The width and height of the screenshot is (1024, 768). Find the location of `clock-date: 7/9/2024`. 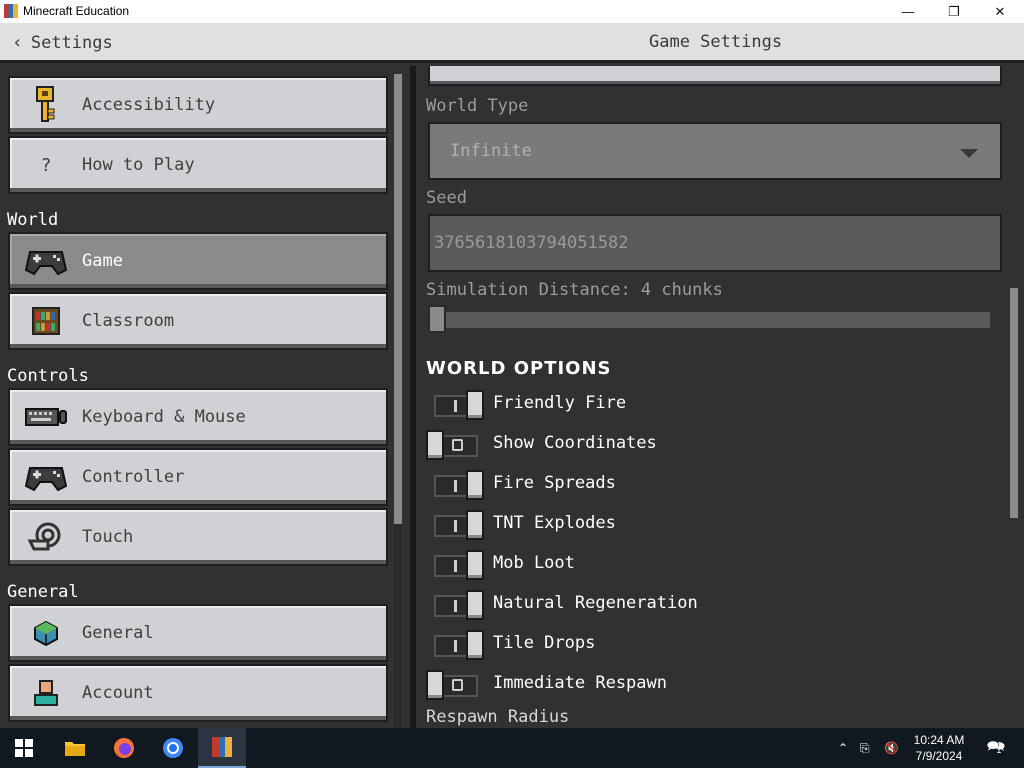

clock-date: 7/9/2024 is located at coordinates (939, 756).